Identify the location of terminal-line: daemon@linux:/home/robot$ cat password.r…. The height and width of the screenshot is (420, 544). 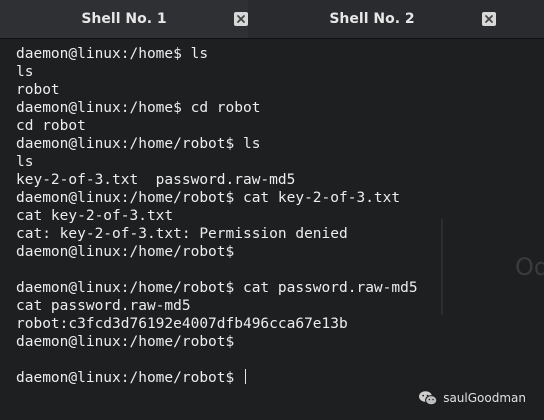
(217, 288).